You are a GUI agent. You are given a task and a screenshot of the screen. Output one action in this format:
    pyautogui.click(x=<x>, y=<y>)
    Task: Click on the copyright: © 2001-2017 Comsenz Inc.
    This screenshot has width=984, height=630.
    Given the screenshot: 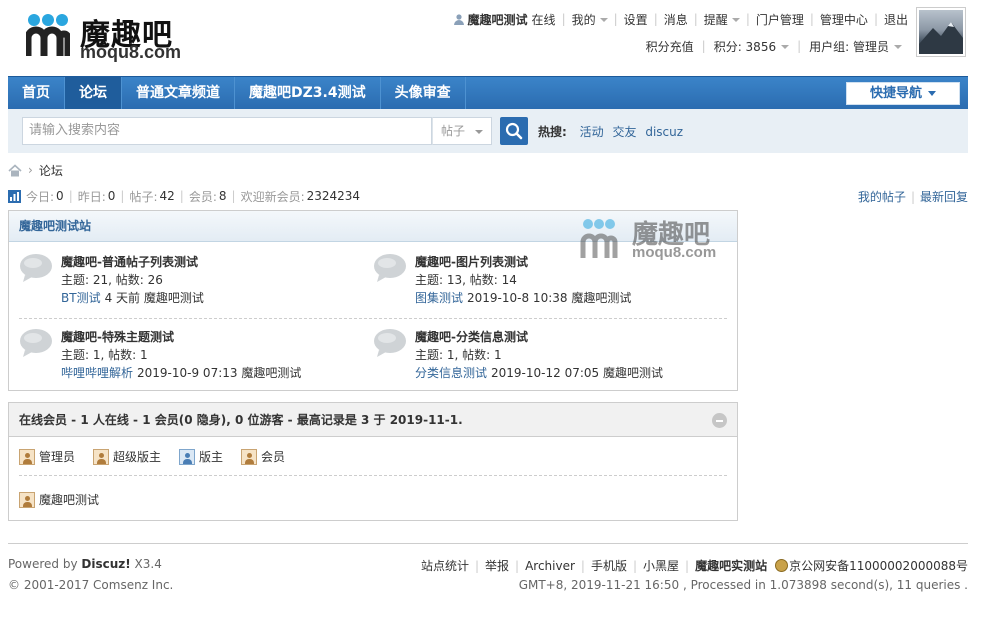 What is the action you would take?
    pyautogui.click(x=91, y=585)
    